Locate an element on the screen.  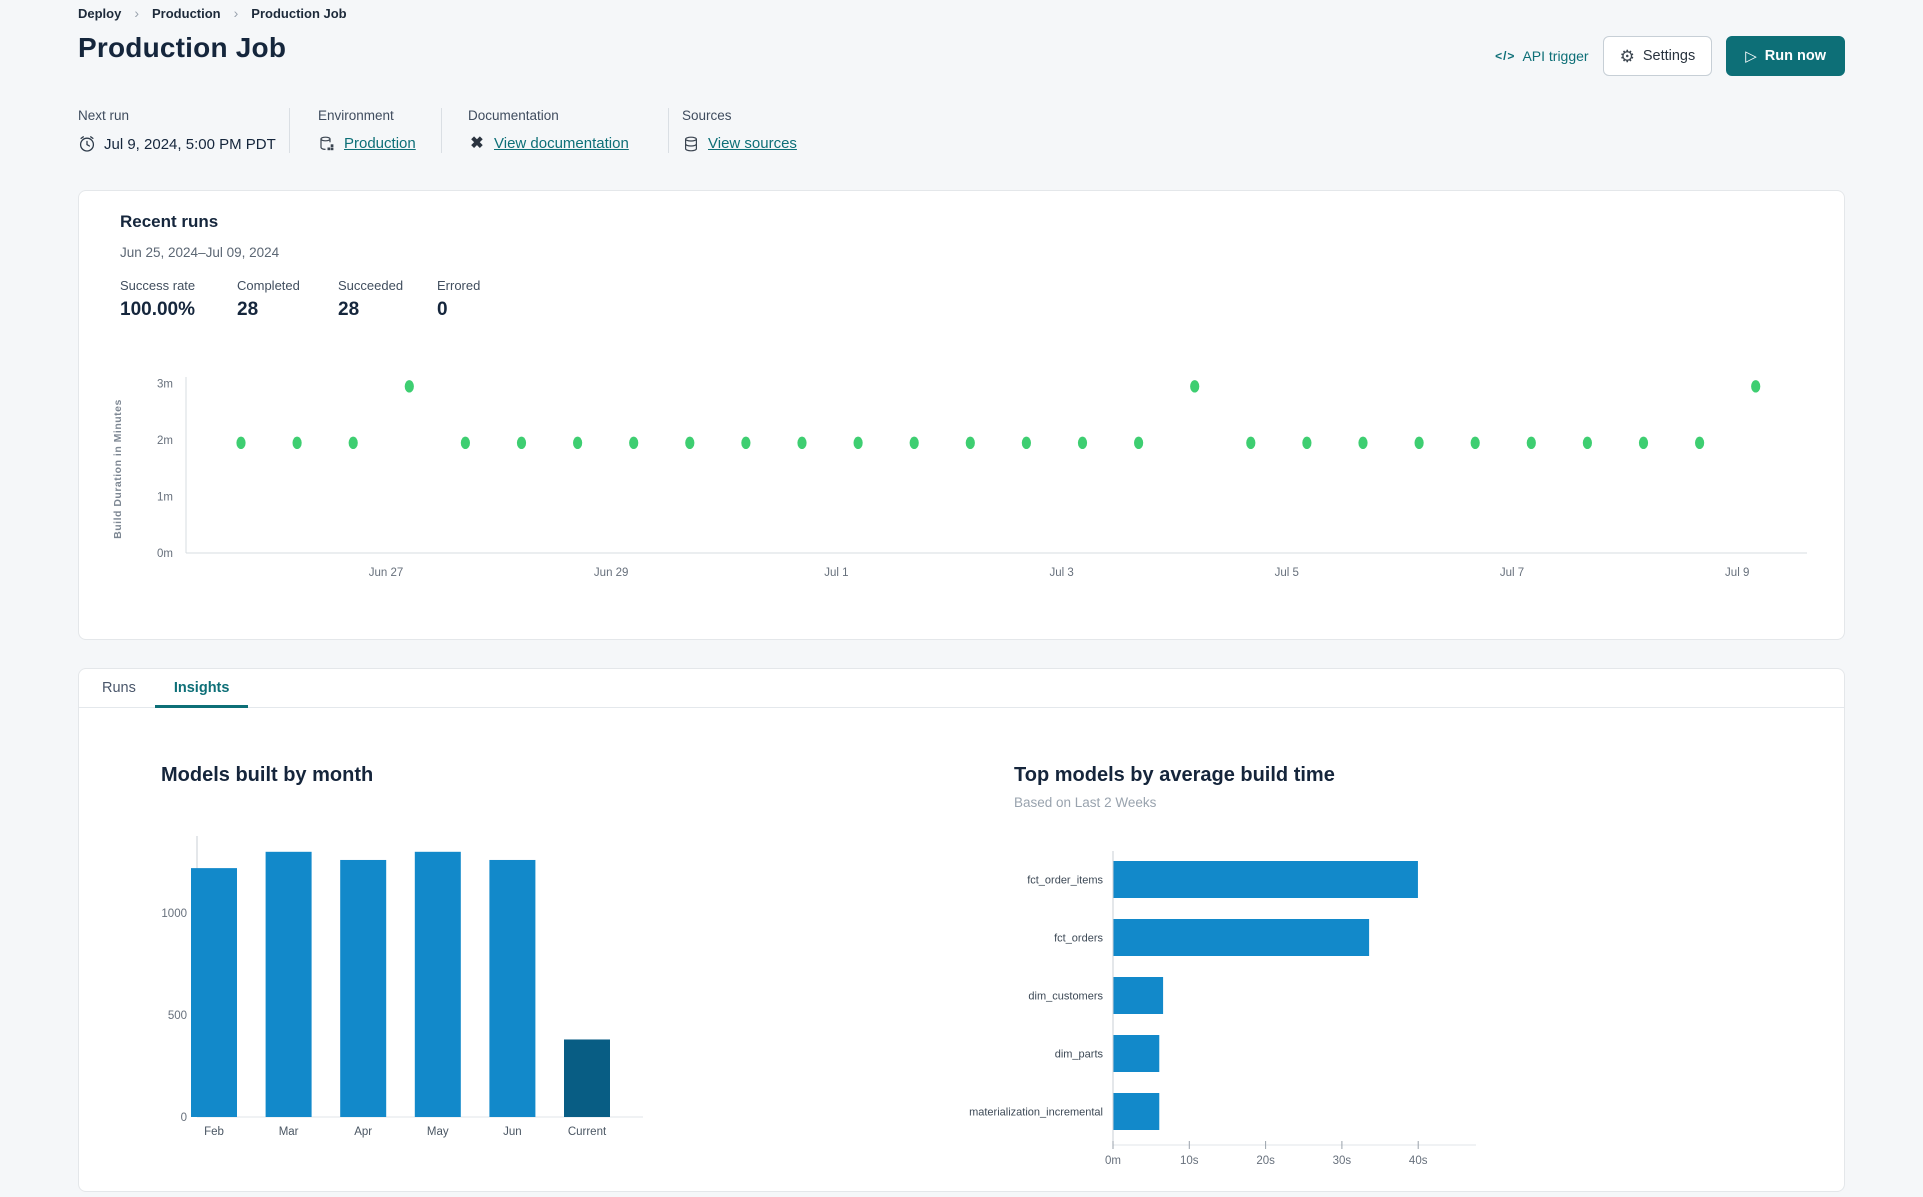
breadcrumb-item-production: Production is located at coordinates (186, 13).